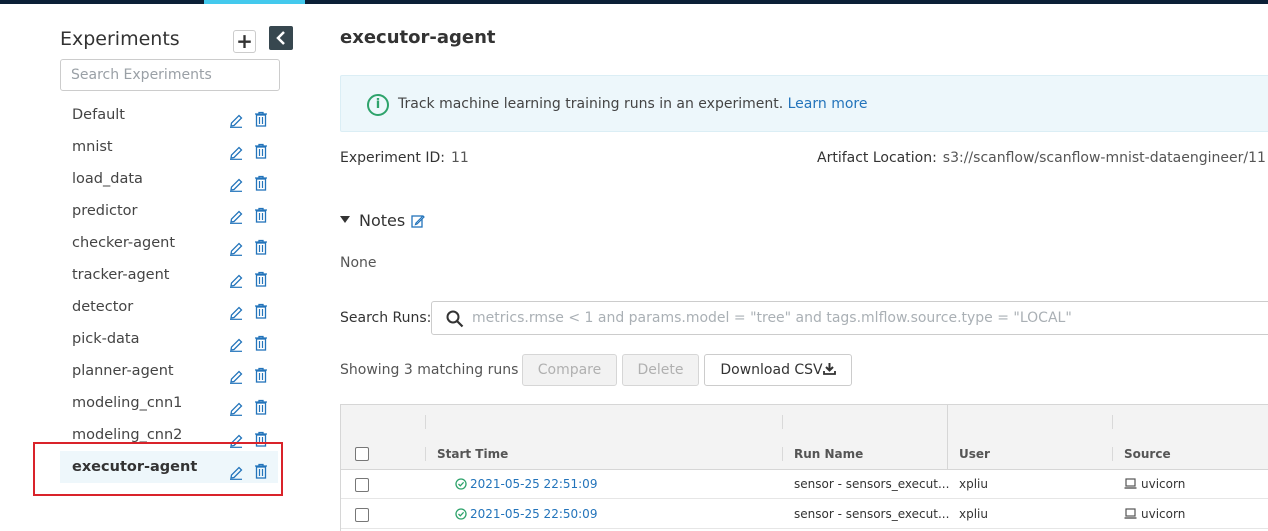 The width and height of the screenshot is (1268, 531). I want to click on artifact-location-label: Artifact Location:, so click(877, 158).